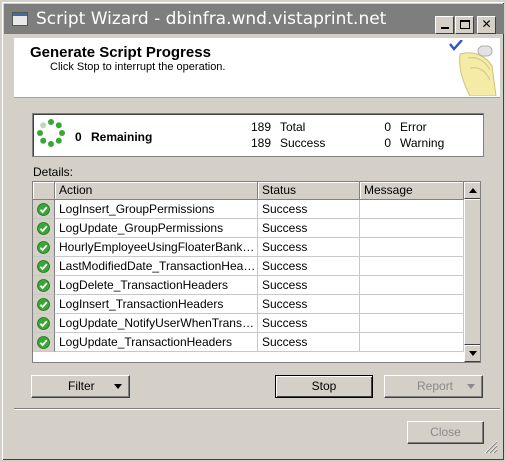 The height and width of the screenshot is (462, 506). I want to click on column-header-message: Message, so click(412, 191).